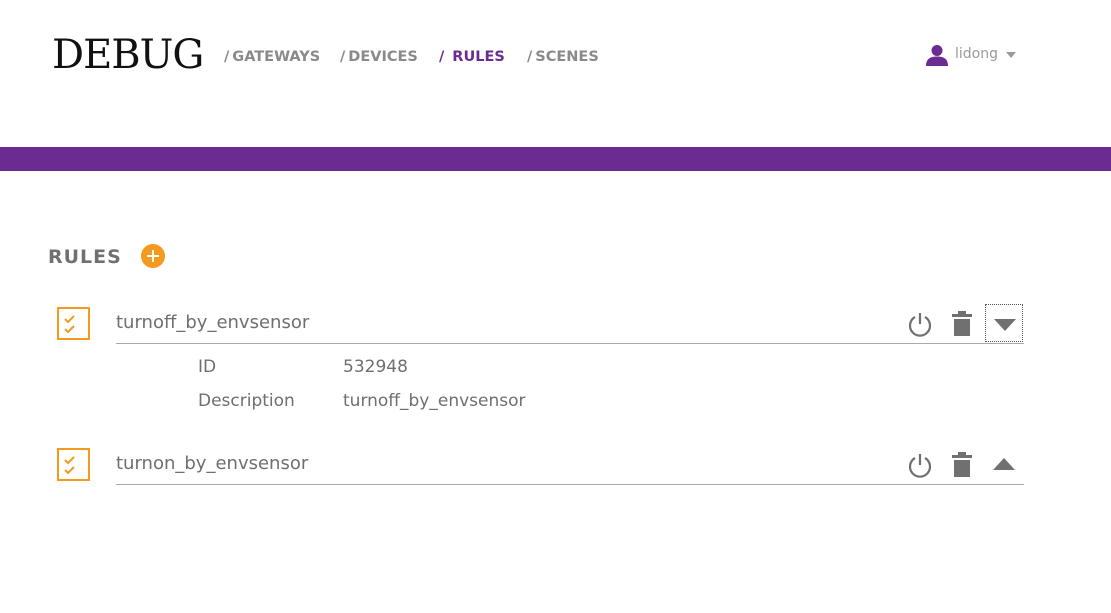 The height and width of the screenshot is (613, 1111). What do you see at coordinates (375, 367) in the screenshot?
I see `detail-value-id: 532948` at bounding box center [375, 367].